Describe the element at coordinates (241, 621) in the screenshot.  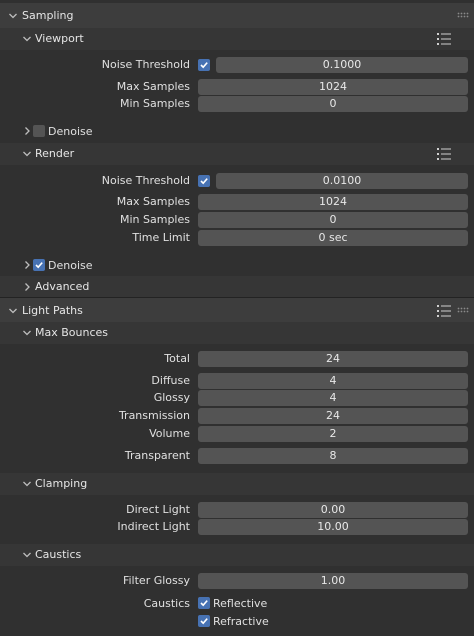
I see `refractive-label: Refractive` at that location.